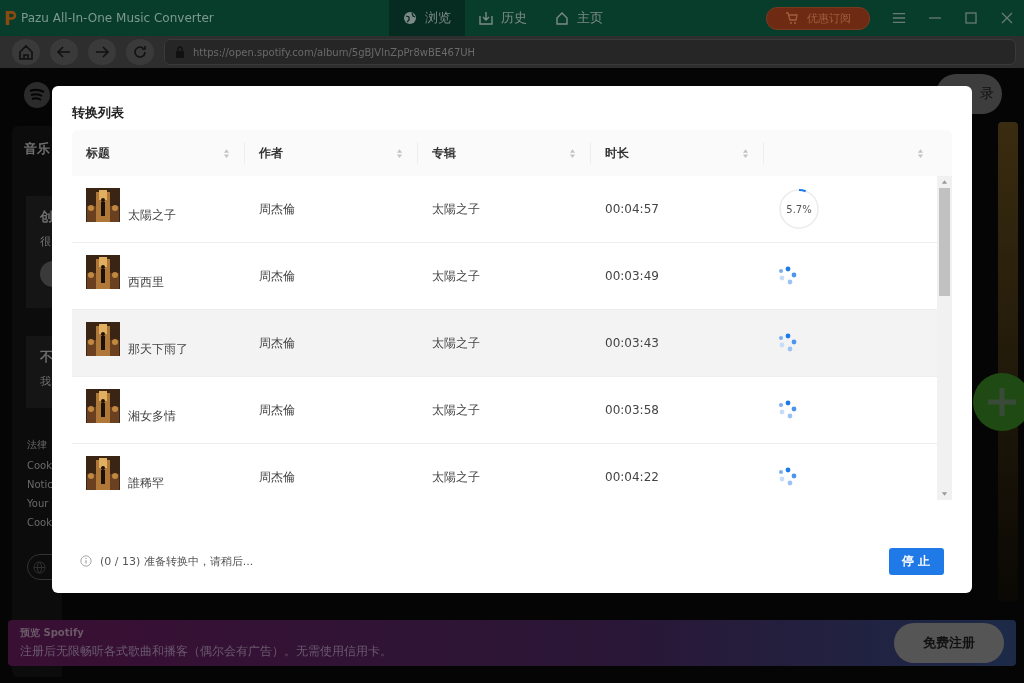  I want to click on nav-tab: 浏览, so click(427, 18).